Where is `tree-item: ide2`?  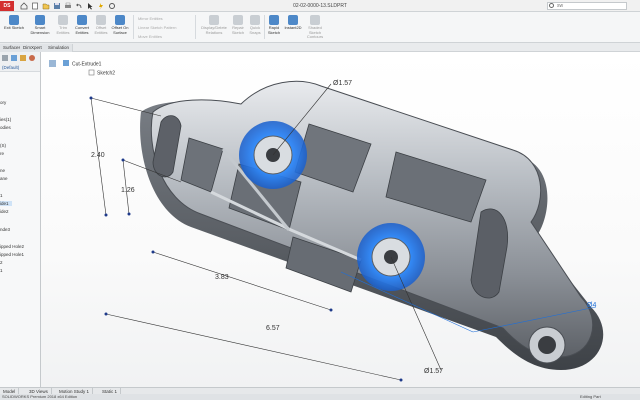 tree-item: ide2 is located at coordinates (4, 211).